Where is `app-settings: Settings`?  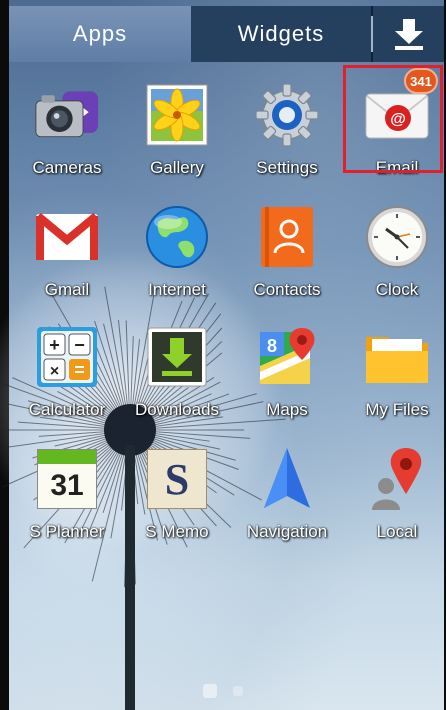
app-settings: Settings is located at coordinates (287, 136).